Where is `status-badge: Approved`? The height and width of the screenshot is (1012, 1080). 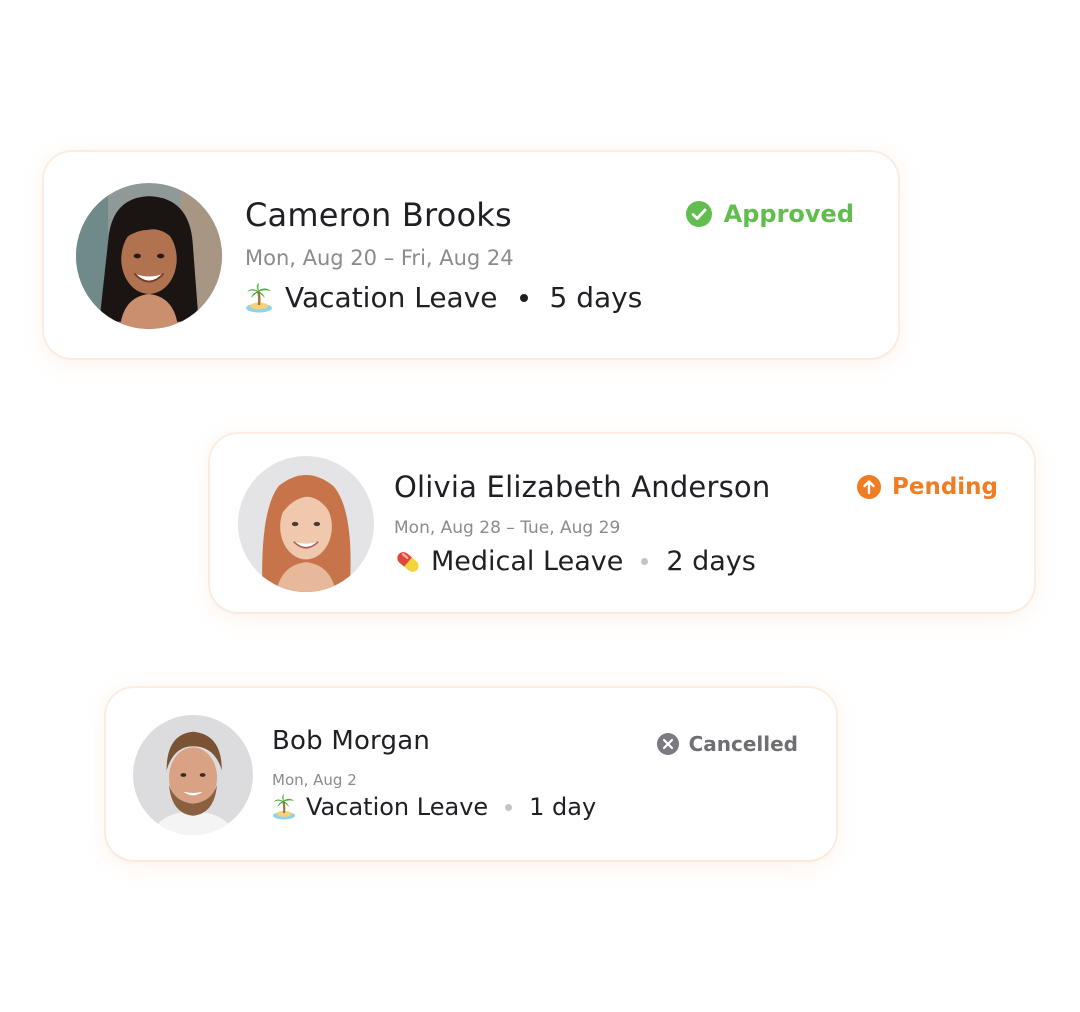
status-badge: Approved is located at coordinates (769, 214).